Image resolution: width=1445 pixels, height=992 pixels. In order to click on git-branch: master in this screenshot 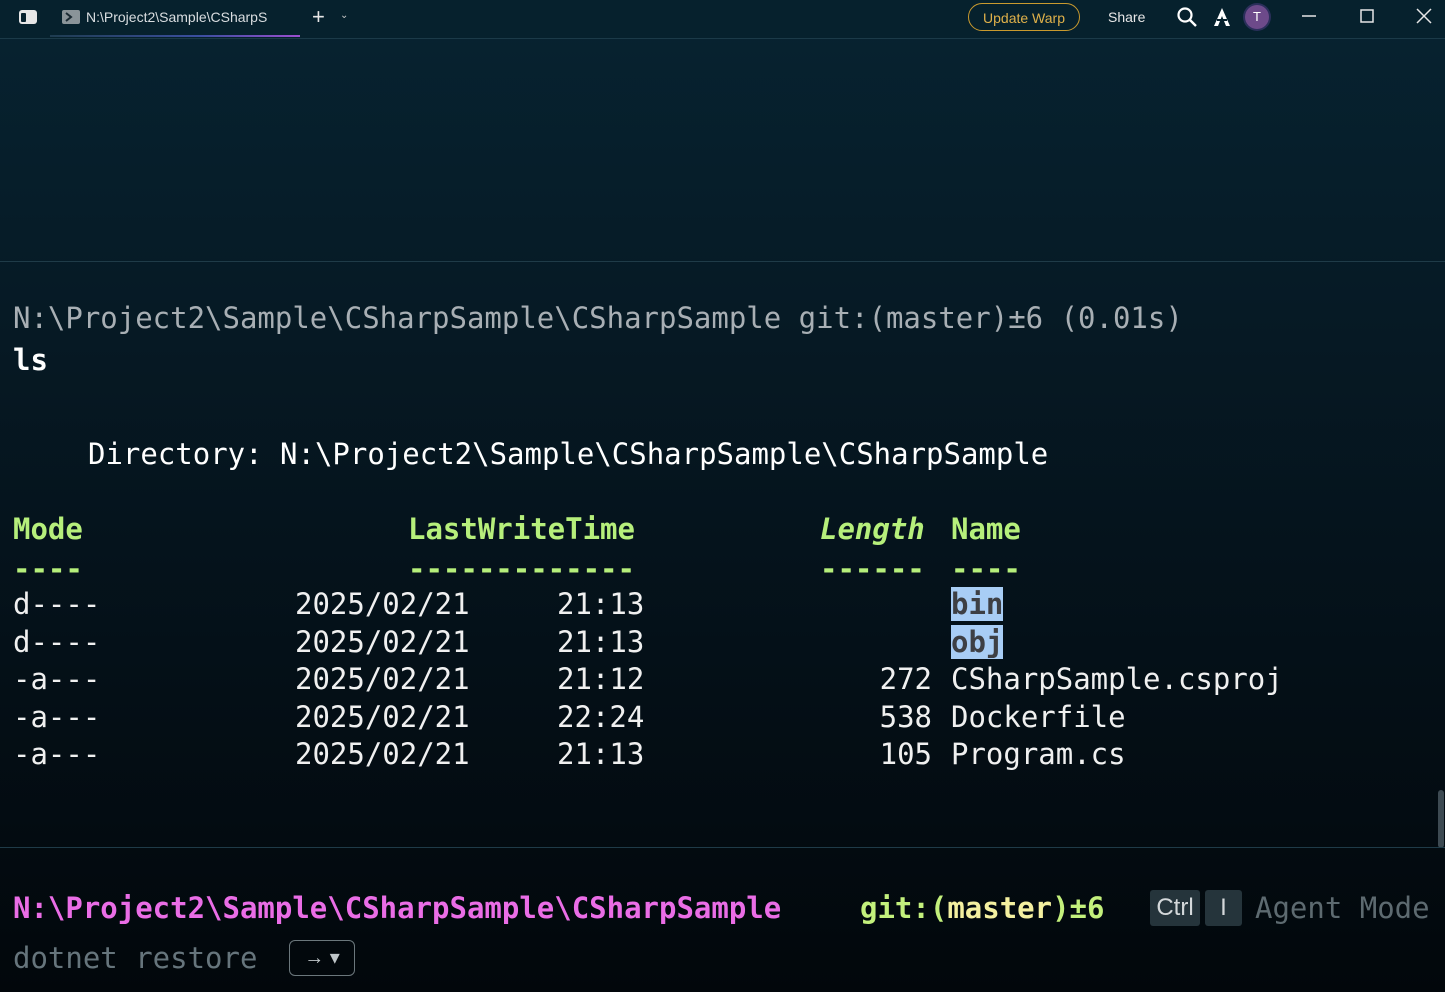, I will do `click(1000, 908)`.